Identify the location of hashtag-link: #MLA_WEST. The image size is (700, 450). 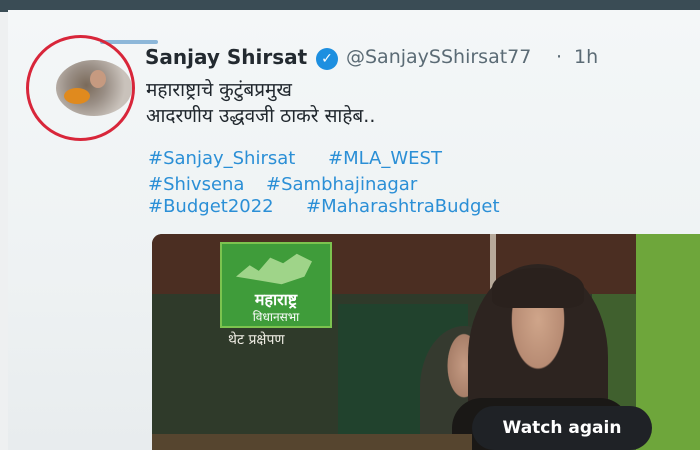
(385, 158).